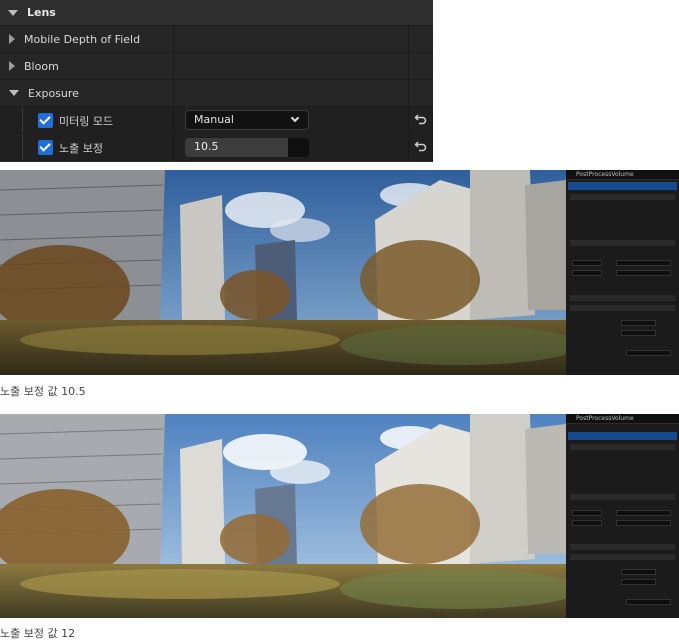 The image size is (679, 642). I want to click on metering-mode-checkbox, so click(45, 120).